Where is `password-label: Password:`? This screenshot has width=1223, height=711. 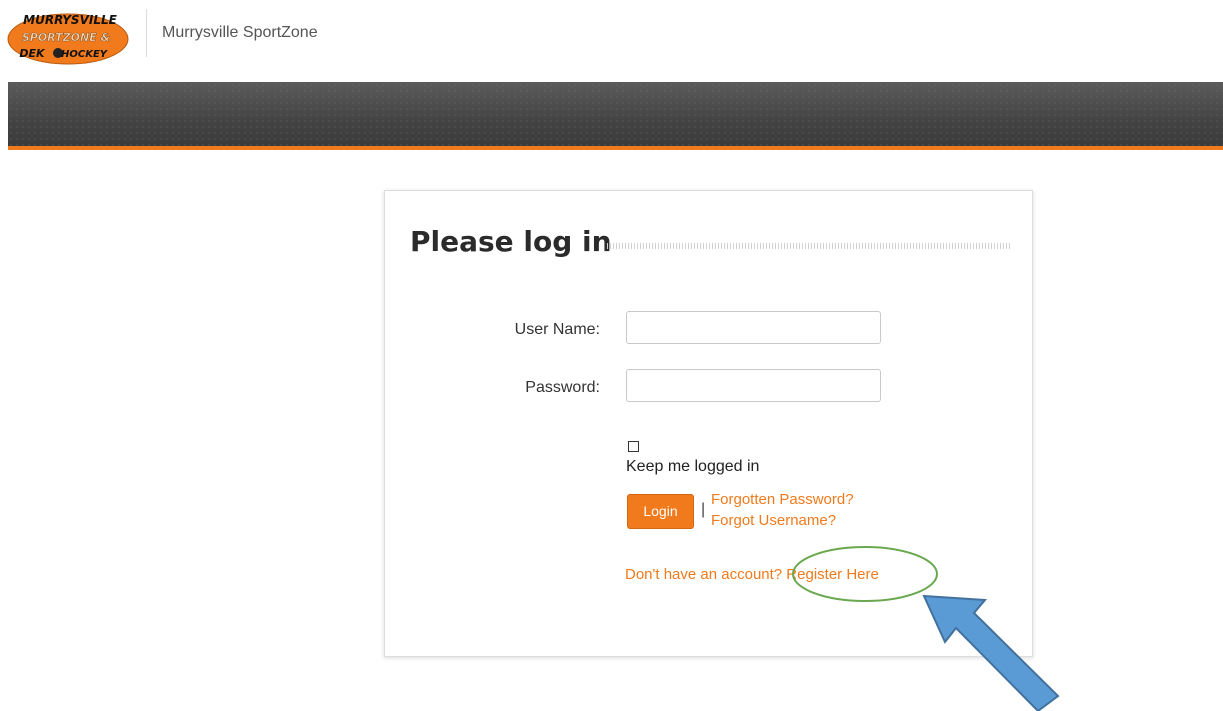 password-label: Password: is located at coordinates (562, 387).